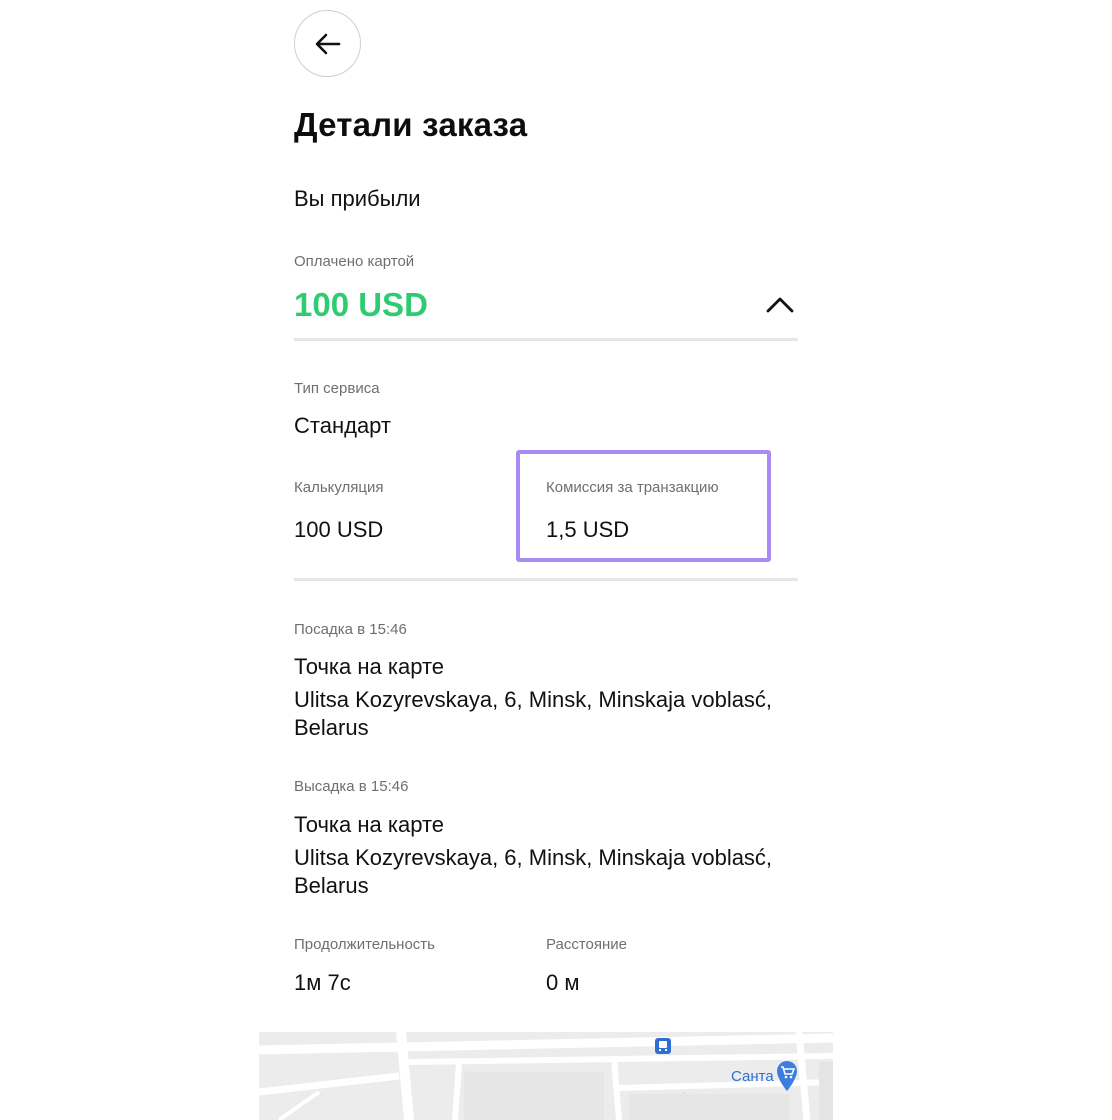 The width and height of the screenshot is (1112, 1120). Describe the element at coordinates (411, 124) in the screenshot. I see `page-title: Детали заказа` at that location.